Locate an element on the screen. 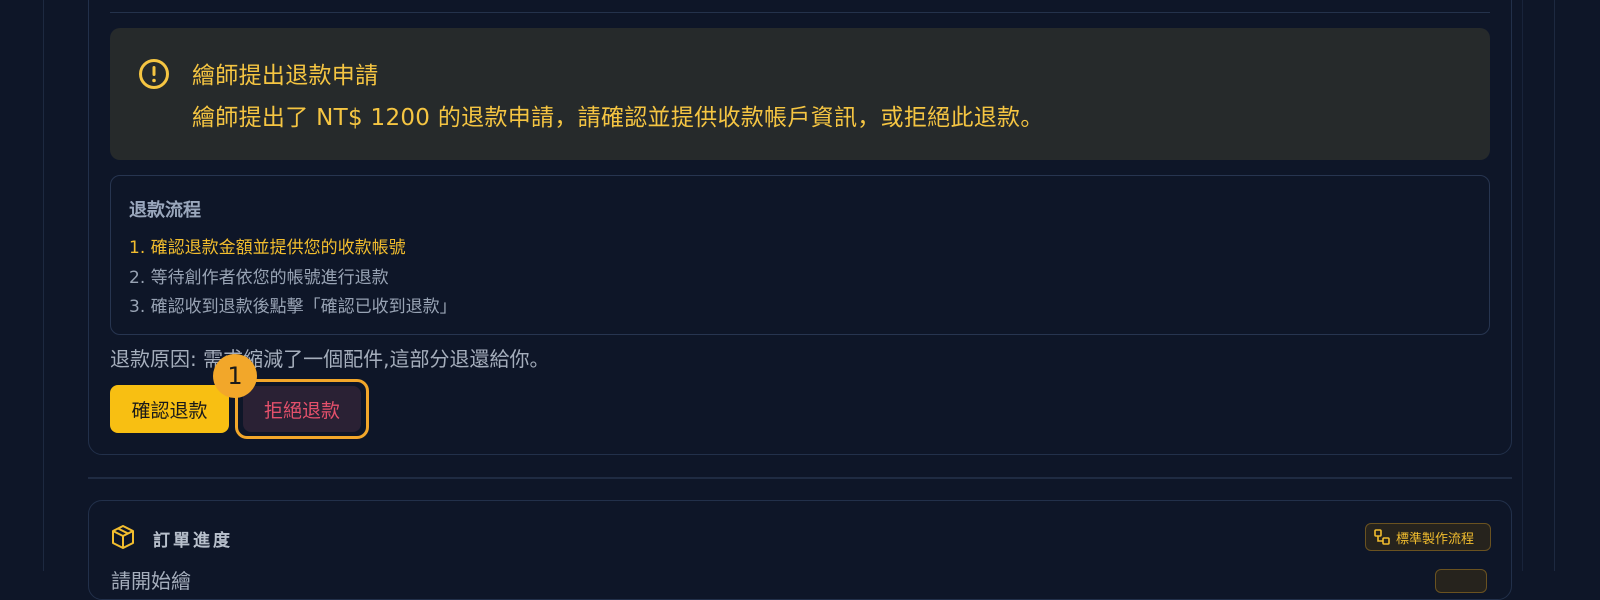 Image resolution: width=1600 pixels, height=600 pixels. exclamation-circle-icon is located at coordinates (154, 74).